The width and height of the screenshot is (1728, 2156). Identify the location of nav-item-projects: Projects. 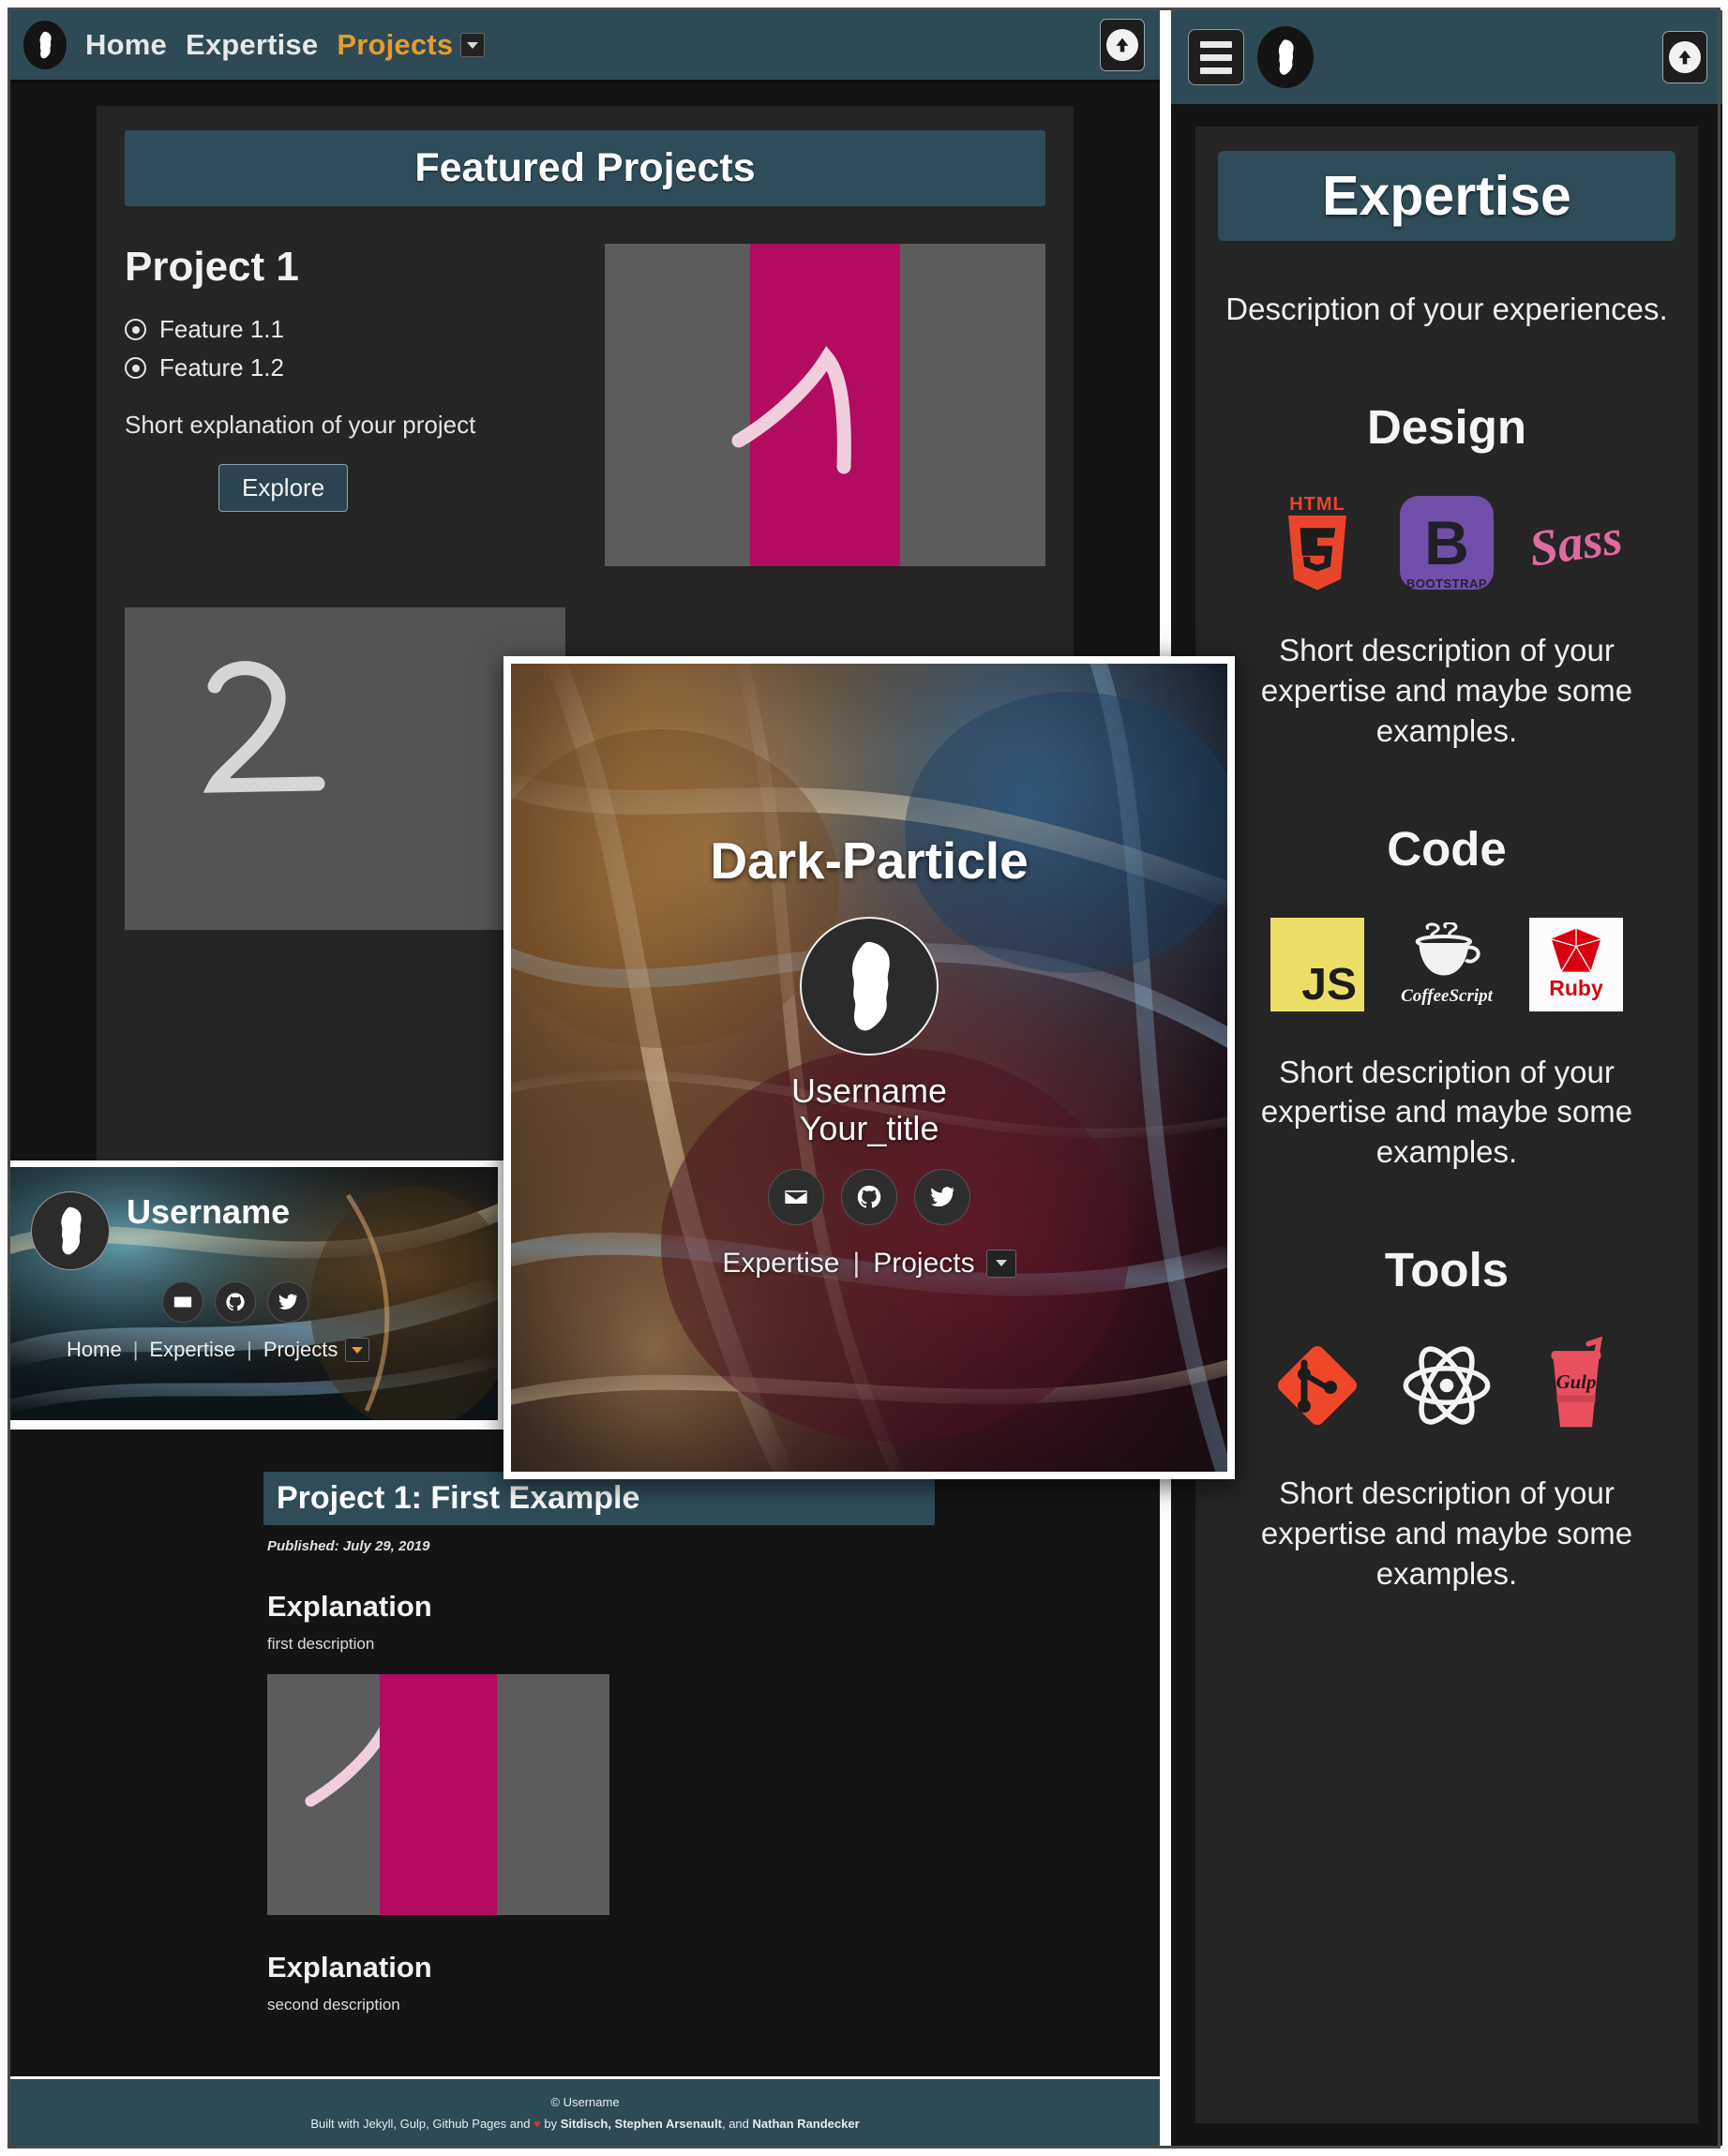
(923, 1264).